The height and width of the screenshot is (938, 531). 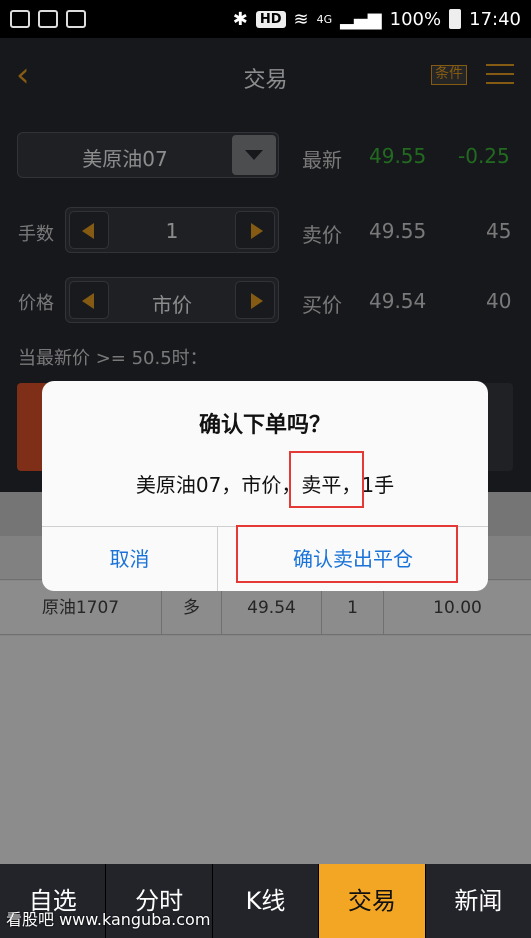 I want to click on dialog-message: 美原油07，市价，卖平，1手, so click(x=265, y=485).